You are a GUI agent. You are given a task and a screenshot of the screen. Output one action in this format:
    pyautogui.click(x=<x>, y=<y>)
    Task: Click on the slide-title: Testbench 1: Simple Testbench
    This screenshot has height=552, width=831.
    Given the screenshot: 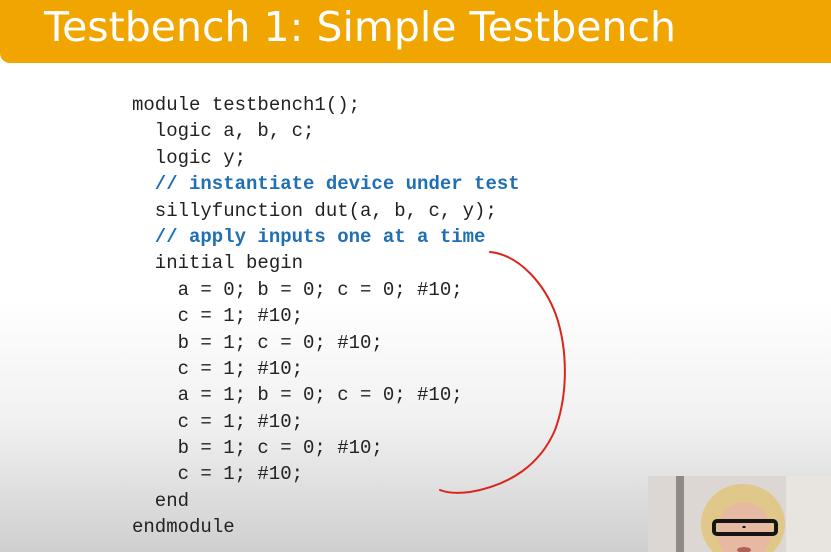 What is the action you would take?
    pyautogui.click(x=360, y=27)
    